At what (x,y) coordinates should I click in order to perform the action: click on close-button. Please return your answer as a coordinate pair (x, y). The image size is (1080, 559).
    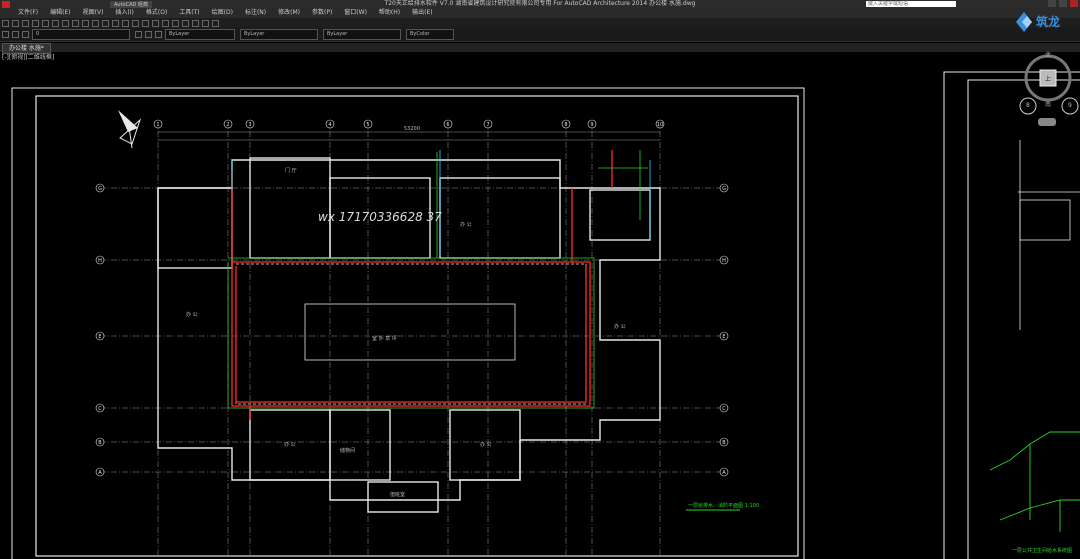
    Looking at the image, I should click on (1074, 3).